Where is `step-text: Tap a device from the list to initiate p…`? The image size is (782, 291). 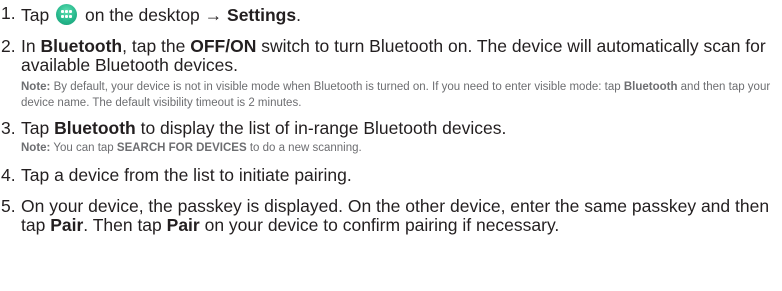
step-text: Tap a device from the list to initiate p… is located at coordinates (186, 175).